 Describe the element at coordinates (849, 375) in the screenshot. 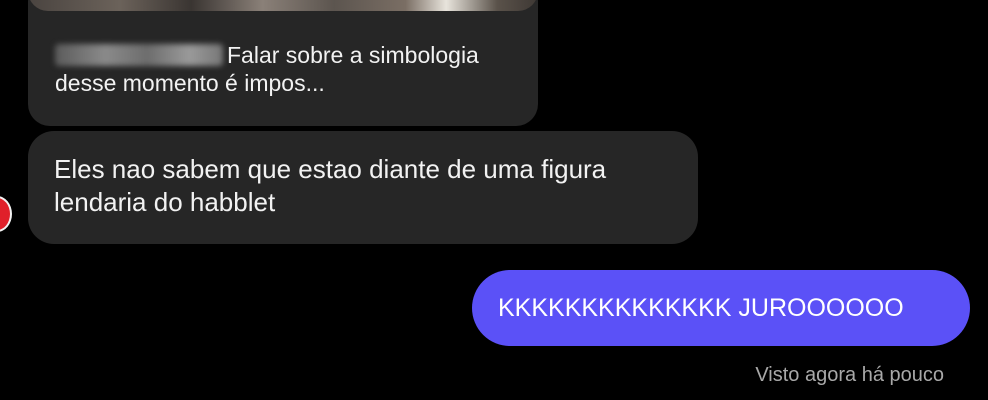

I see `seen-status: Visto agora há pouco` at that location.